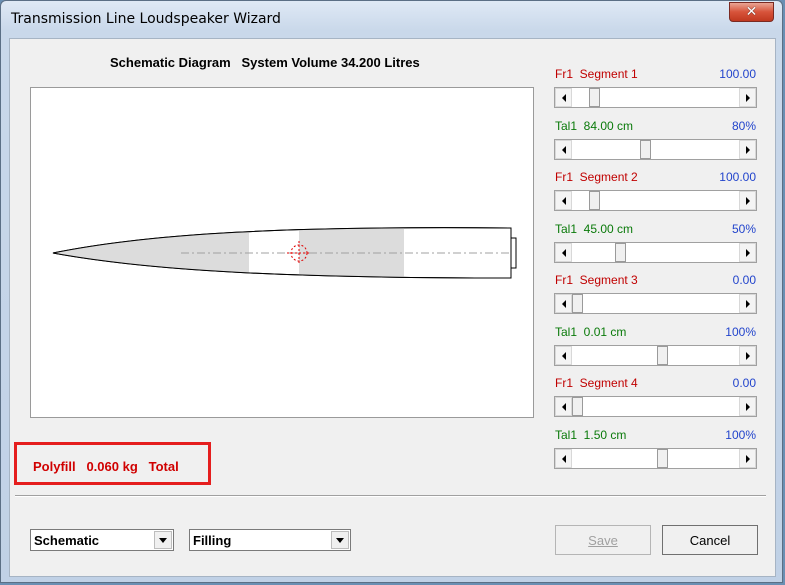 This screenshot has height=585, width=785. What do you see at coordinates (591, 435) in the screenshot?
I see `slider-label: Tal1 1.50 cm` at bounding box center [591, 435].